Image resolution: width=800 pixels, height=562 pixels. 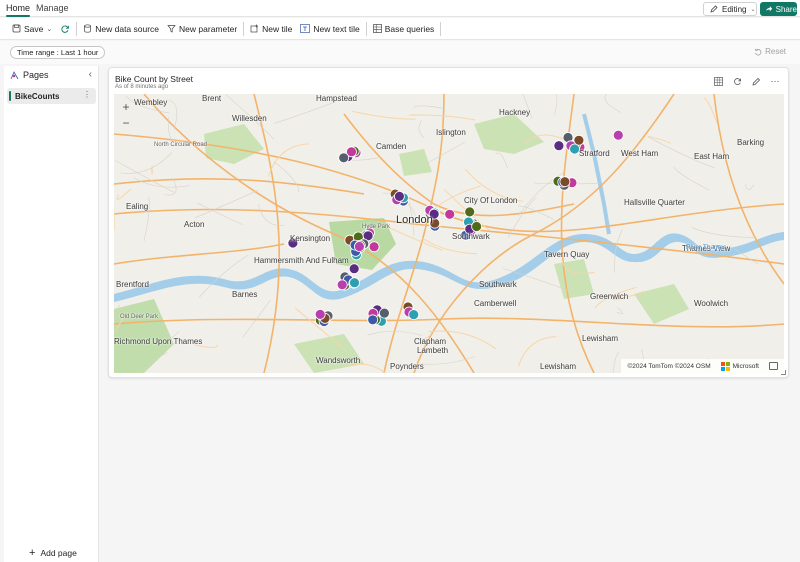 I want to click on place-label: Stratford, so click(x=594, y=153).